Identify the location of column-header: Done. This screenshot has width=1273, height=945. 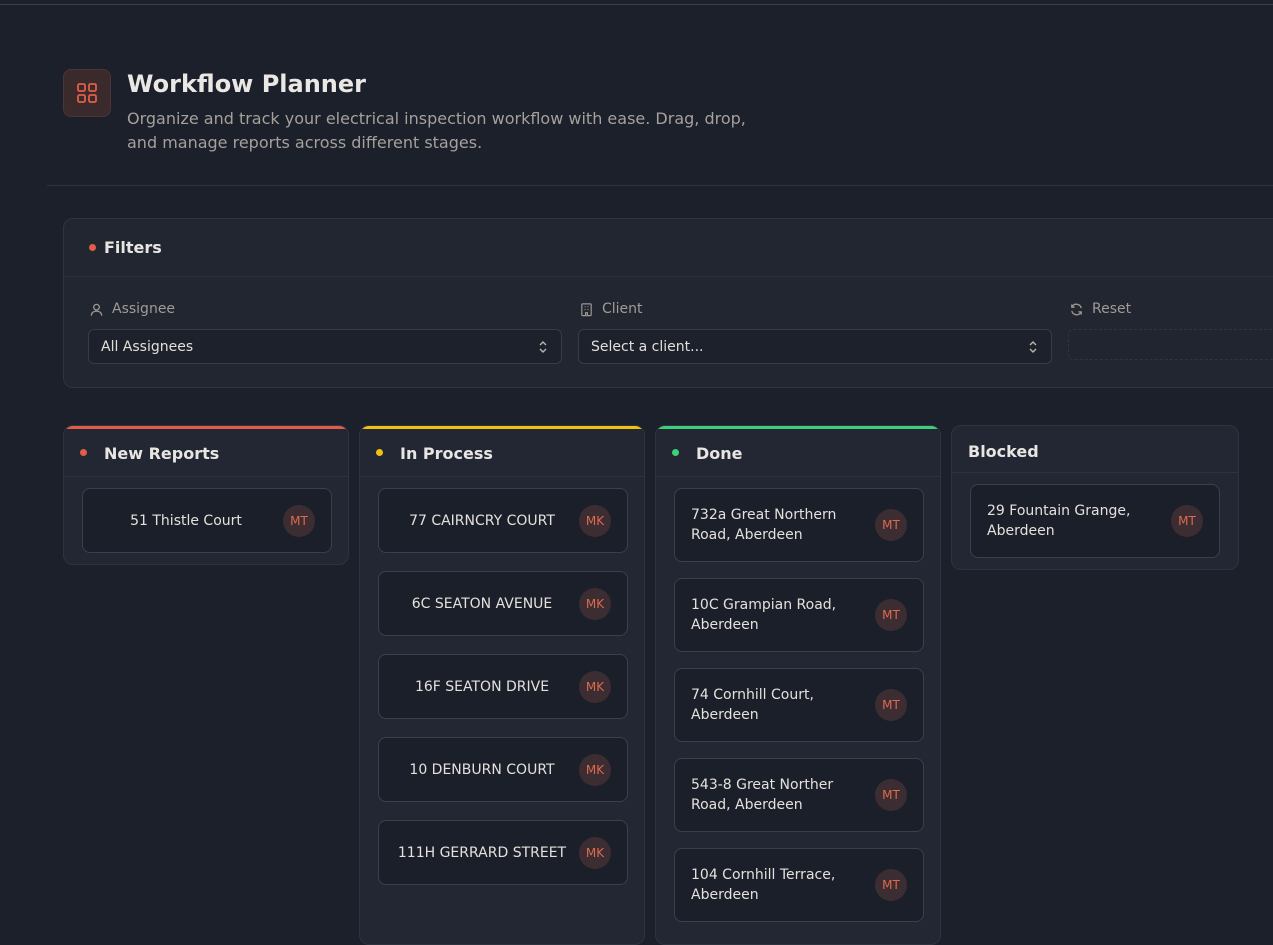
(798, 451).